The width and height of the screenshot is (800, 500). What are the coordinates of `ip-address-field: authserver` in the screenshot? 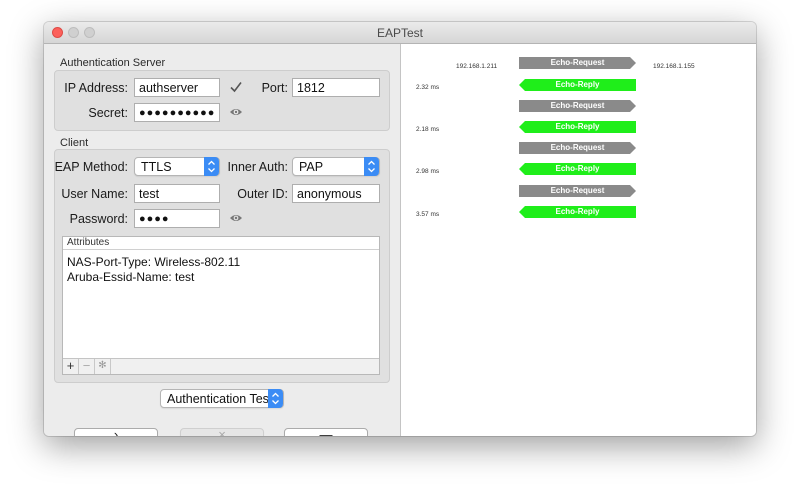 It's located at (177, 87).